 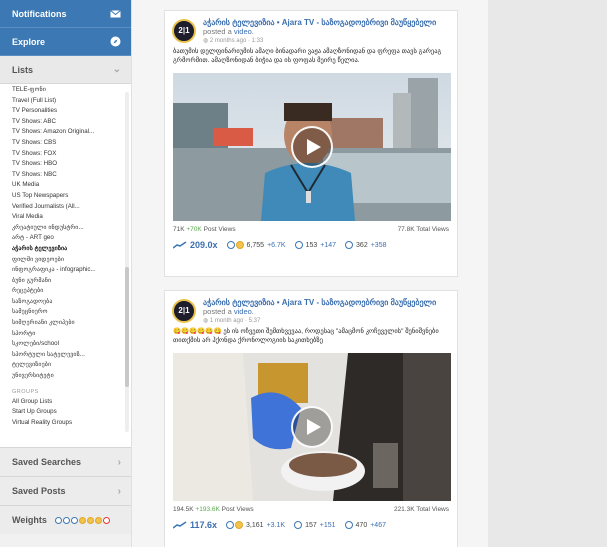 I want to click on list-item: რეცეპტები, so click(x=66, y=291).